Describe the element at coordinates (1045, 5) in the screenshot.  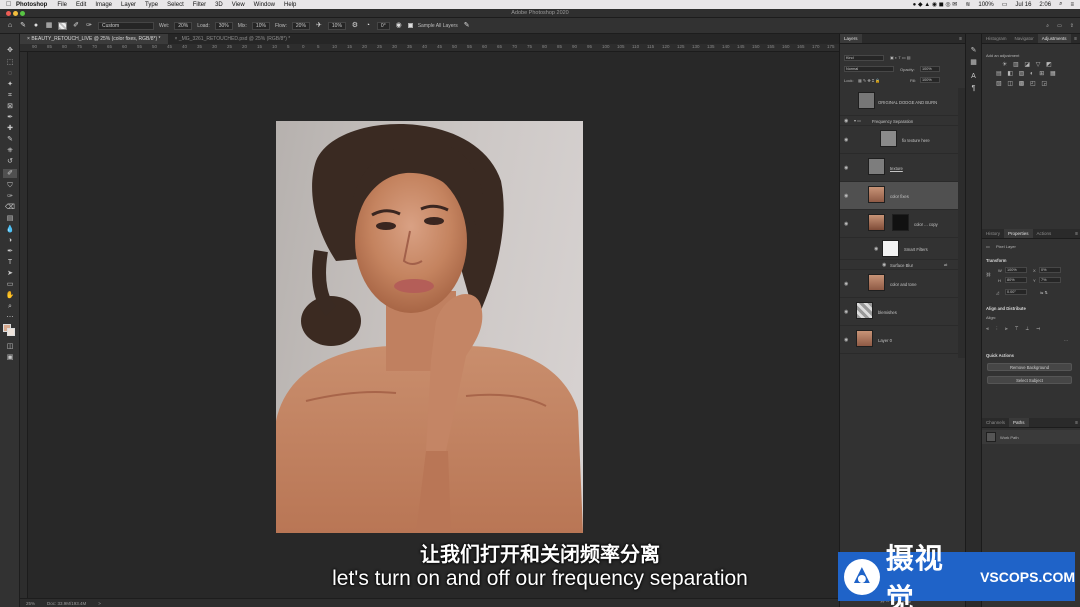
I see `time: 2:06` at that location.